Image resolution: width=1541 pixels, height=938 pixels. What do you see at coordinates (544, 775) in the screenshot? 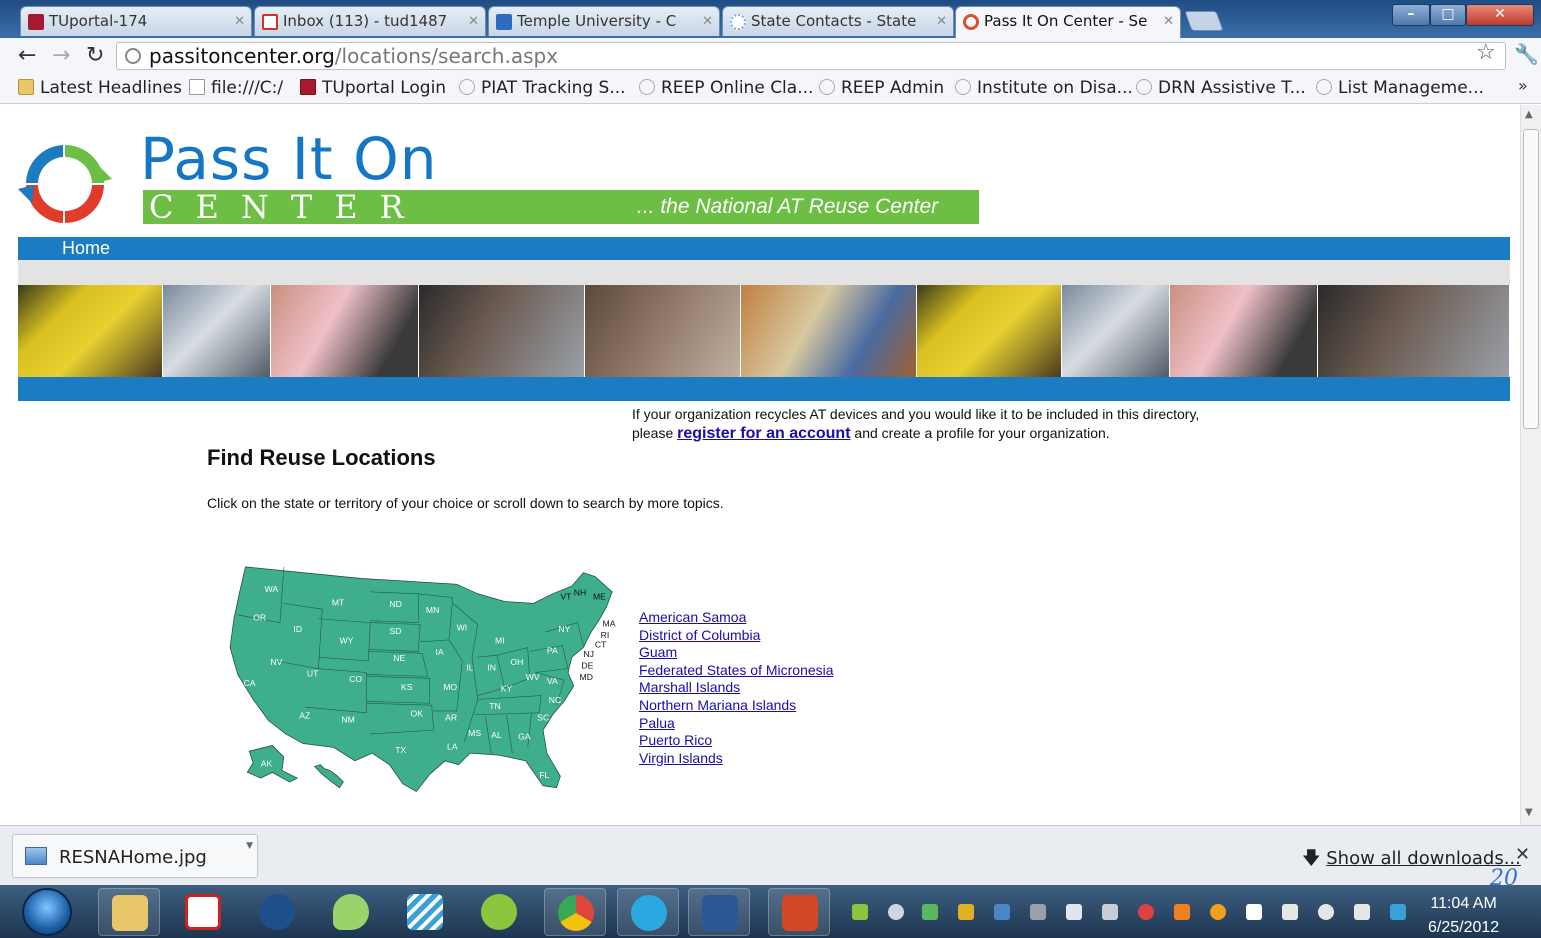
I see `state-label-fl: FL` at bounding box center [544, 775].